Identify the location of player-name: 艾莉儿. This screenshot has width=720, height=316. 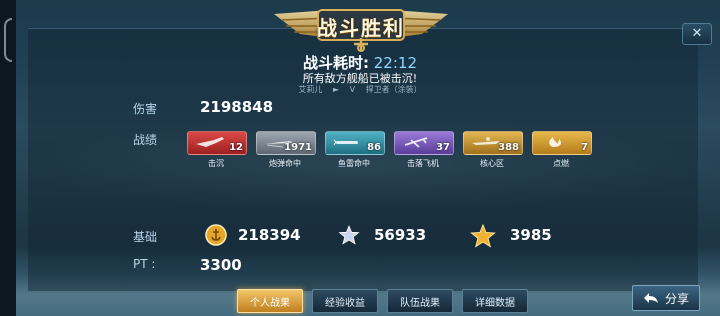
(310, 89).